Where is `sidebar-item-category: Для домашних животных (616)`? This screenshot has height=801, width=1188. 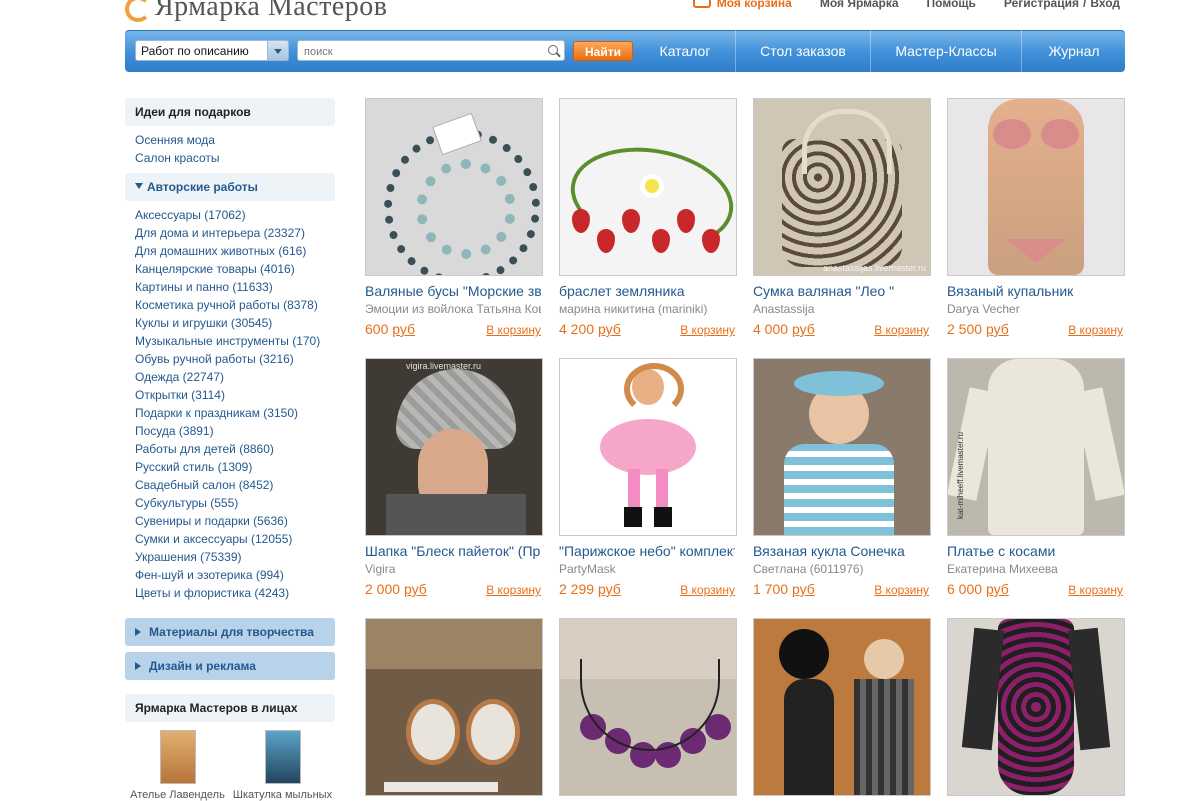
sidebar-item-category: Для домашних животных (616) is located at coordinates (235, 251).